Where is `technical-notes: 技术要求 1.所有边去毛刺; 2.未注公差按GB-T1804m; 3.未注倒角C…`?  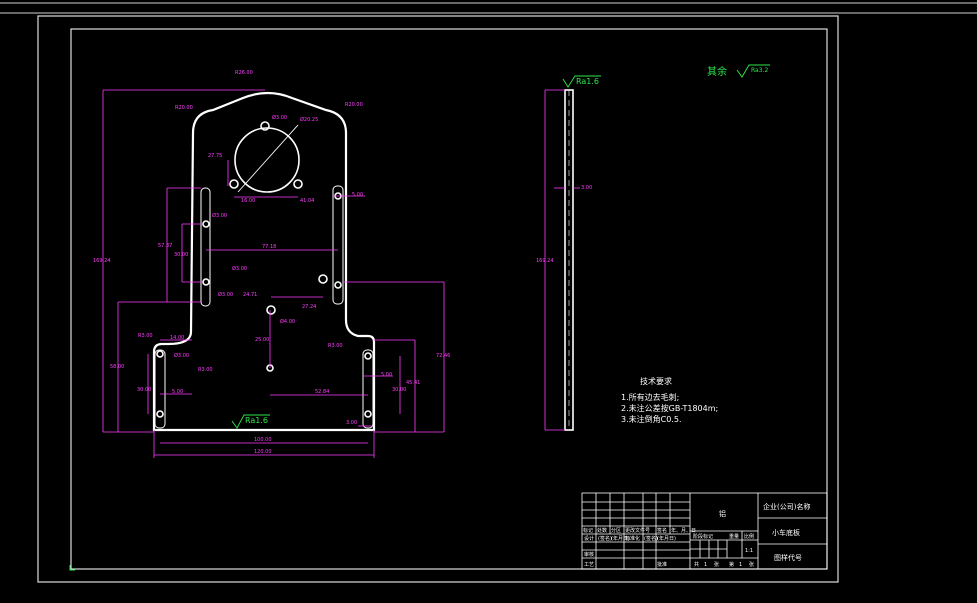
technical-notes: 技术要求 1.所有边去毛刺; 2.未注公差按GB-T1804m; 3.未注倒角C… is located at coordinates (669, 400).